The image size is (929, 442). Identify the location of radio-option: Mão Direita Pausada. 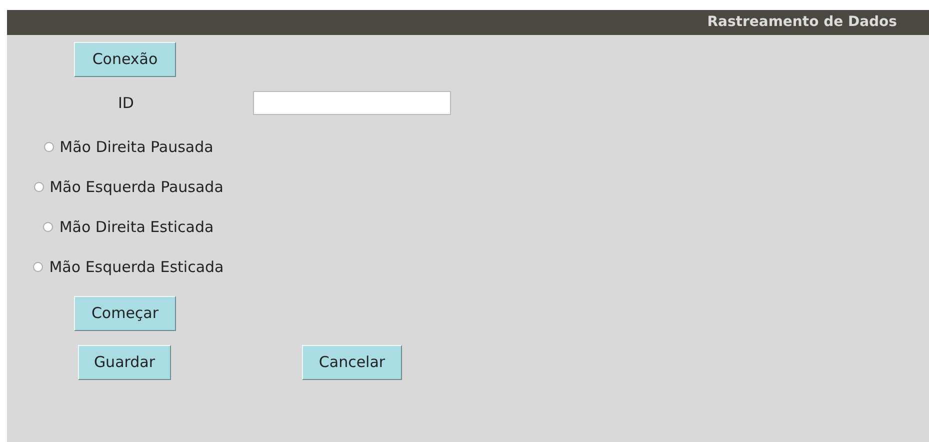
(129, 147).